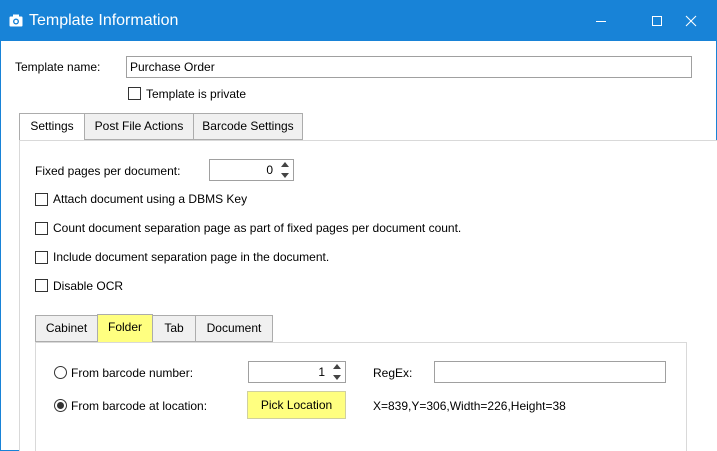  What do you see at coordinates (134, 93) in the screenshot?
I see `template-private-checkbox` at bounding box center [134, 93].